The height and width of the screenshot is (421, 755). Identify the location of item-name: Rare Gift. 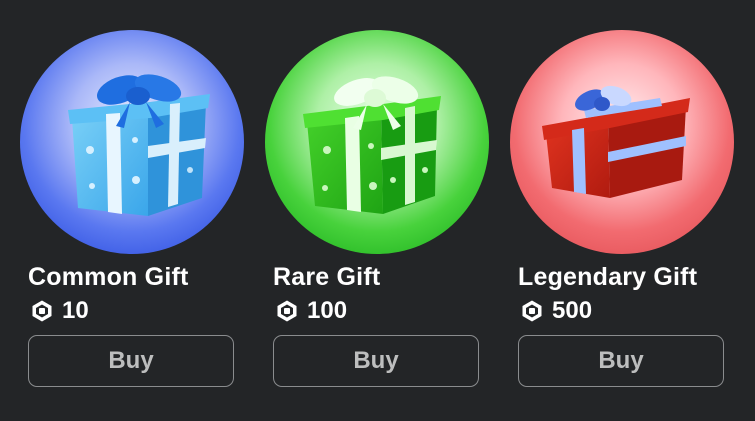
(326, 277).